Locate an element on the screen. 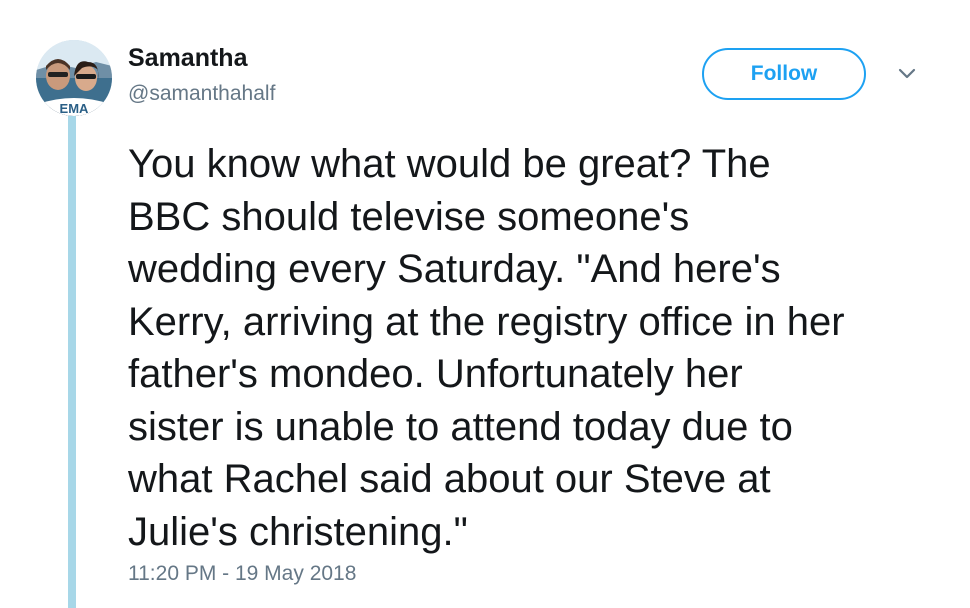  avatar-caption: EMA is located at coordinates (75, 108).